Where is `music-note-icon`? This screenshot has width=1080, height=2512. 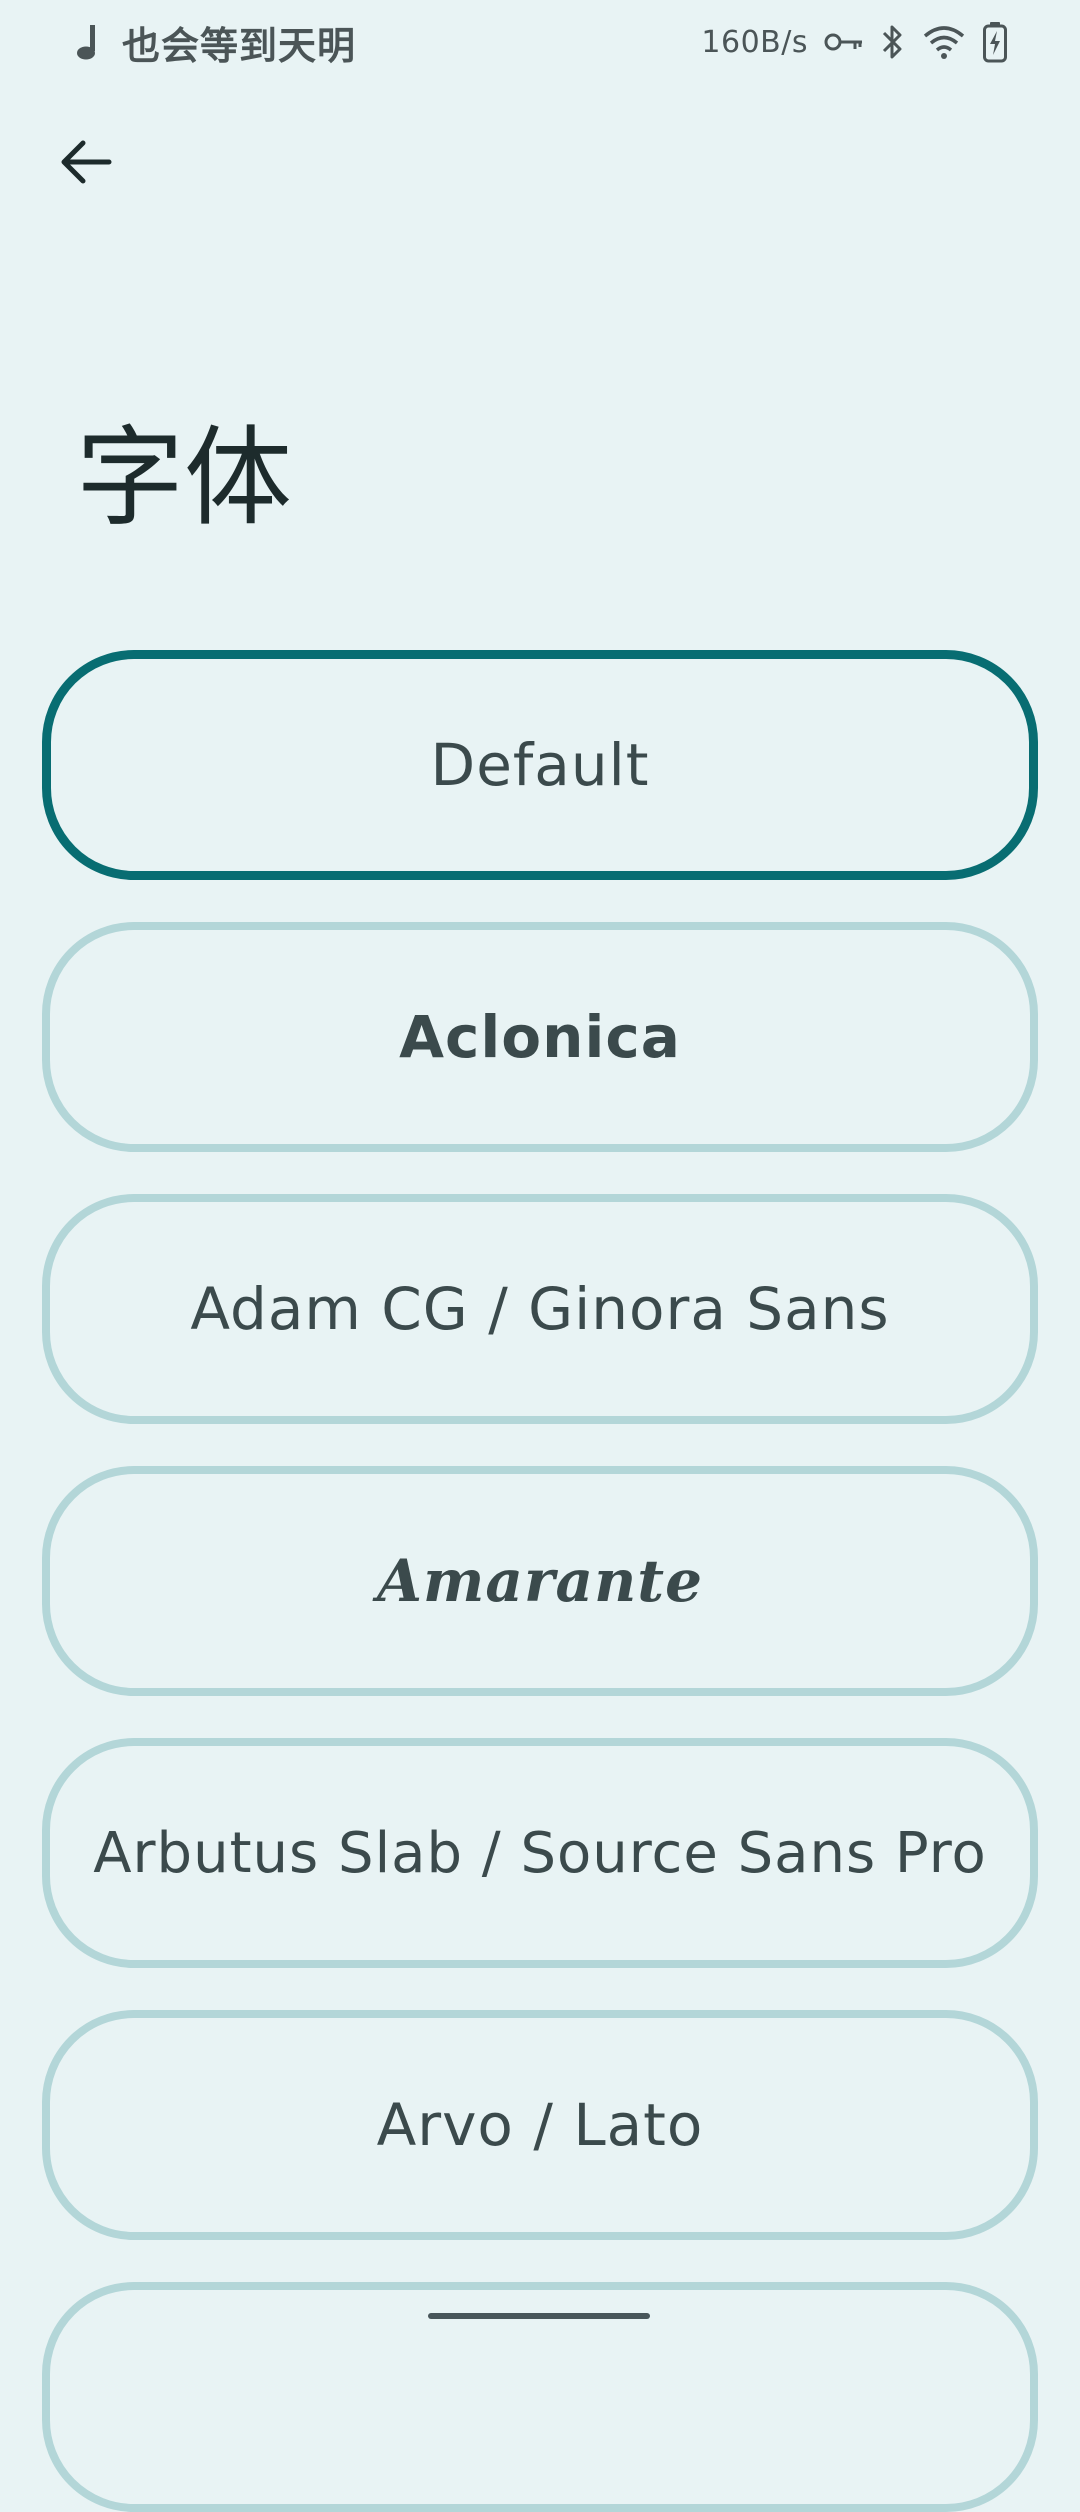 music-note-icon is located at coordinates (88, 42).